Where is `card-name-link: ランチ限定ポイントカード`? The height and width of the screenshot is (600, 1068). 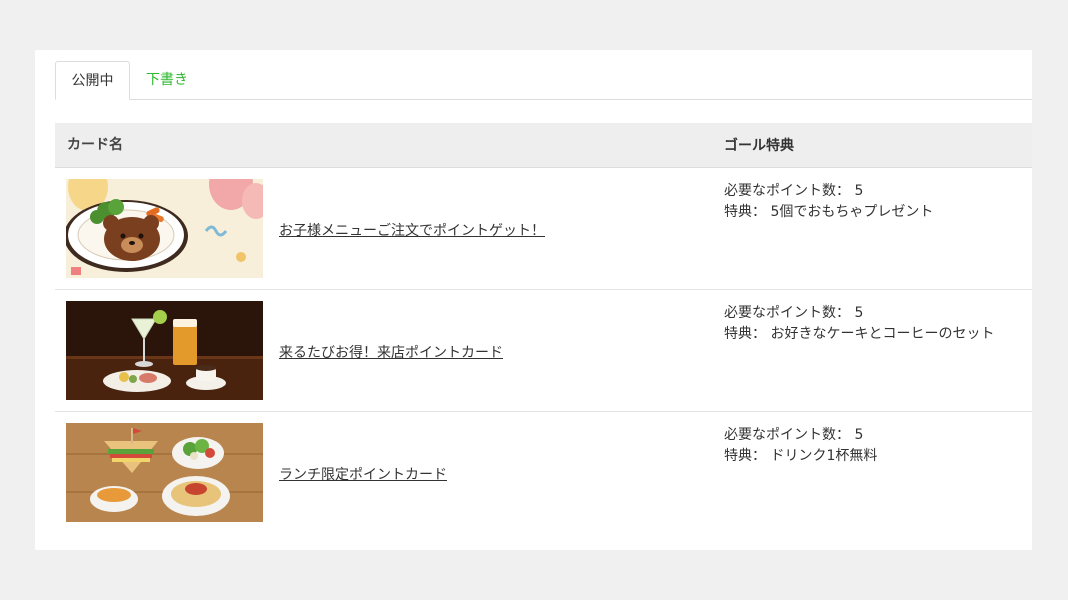
card-name-link: ランチ限定ポイントカード is located at coordinates (363, 474).